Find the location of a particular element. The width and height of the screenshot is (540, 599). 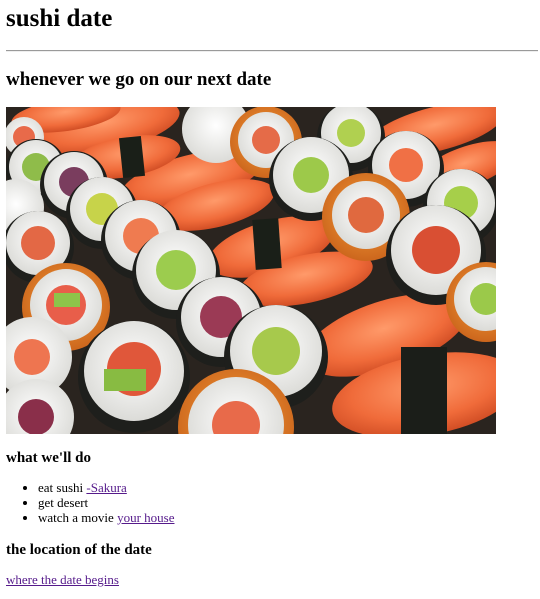

your-house-link: your house is located at coordinates (145, 517).